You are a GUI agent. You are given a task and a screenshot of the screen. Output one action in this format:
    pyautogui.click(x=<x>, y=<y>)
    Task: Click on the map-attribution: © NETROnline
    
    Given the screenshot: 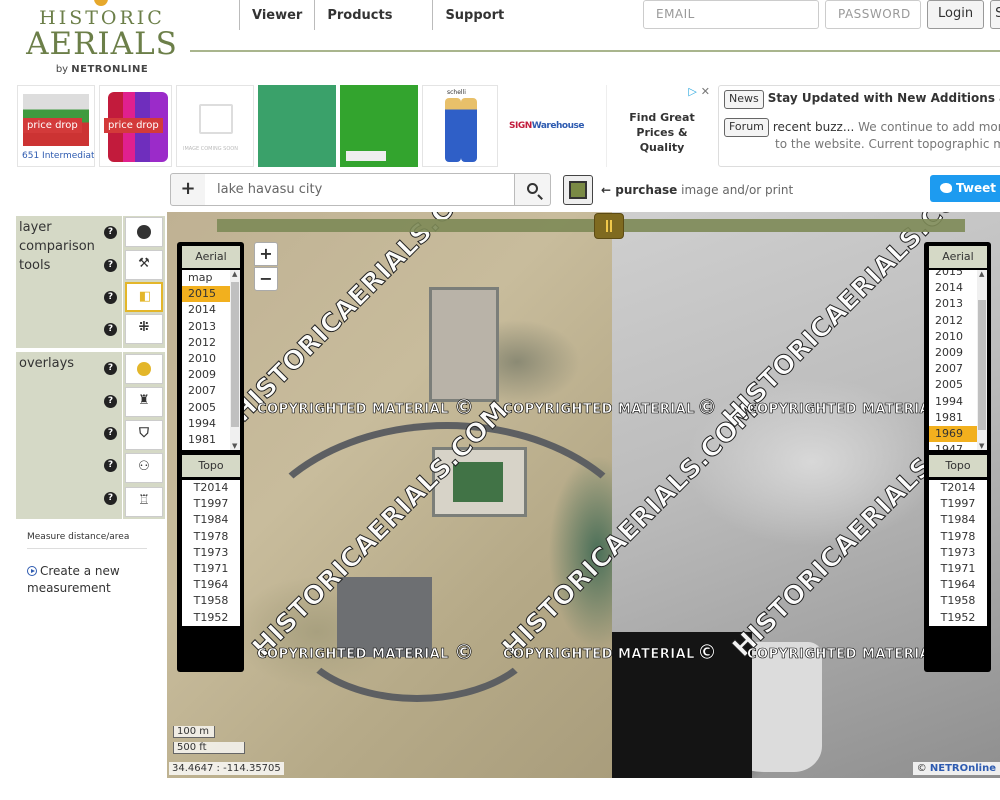 What is the action you would take?
    pyautogui.click(x=956, y=768)
    